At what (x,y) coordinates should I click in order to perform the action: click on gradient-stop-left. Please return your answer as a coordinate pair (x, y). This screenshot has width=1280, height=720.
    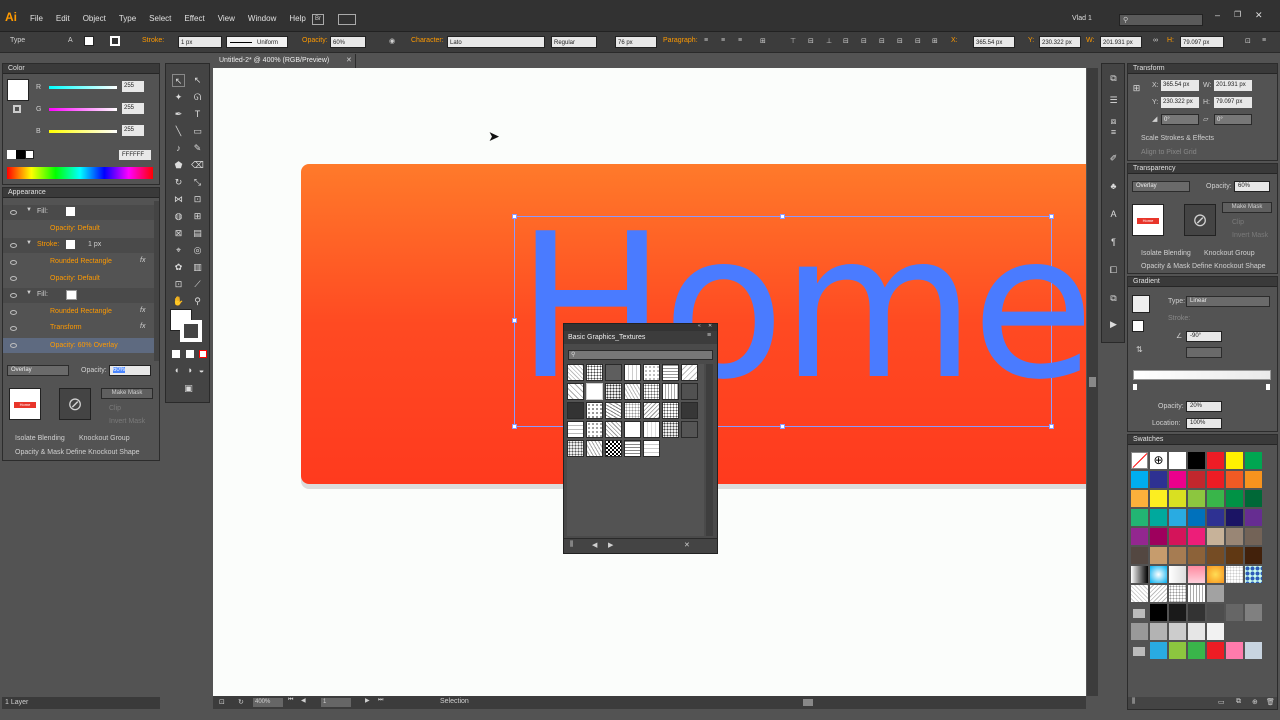
    Looking at the image, I should click on (1135, 387).